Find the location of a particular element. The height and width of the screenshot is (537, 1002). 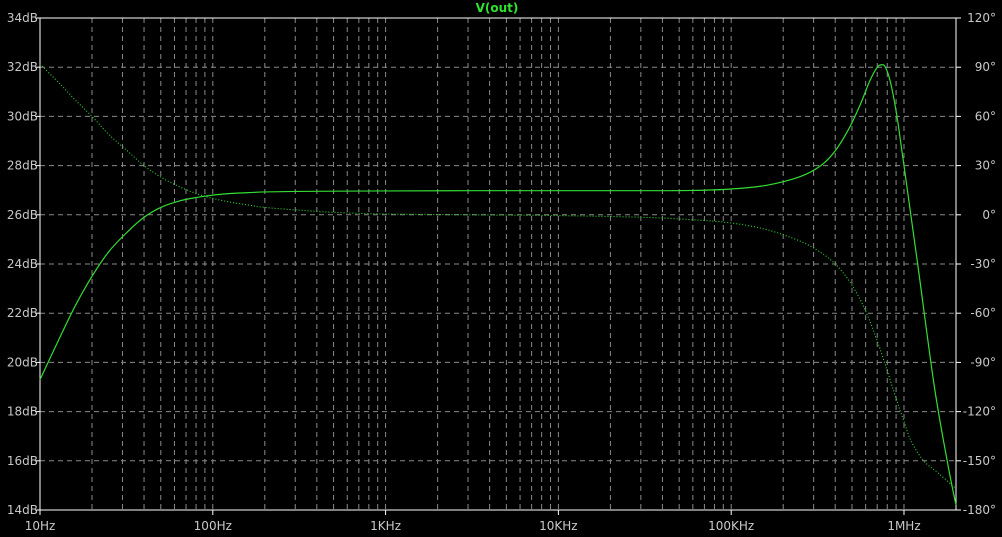

y-right-tick-label: -180° is located at coordinates (979, 510).